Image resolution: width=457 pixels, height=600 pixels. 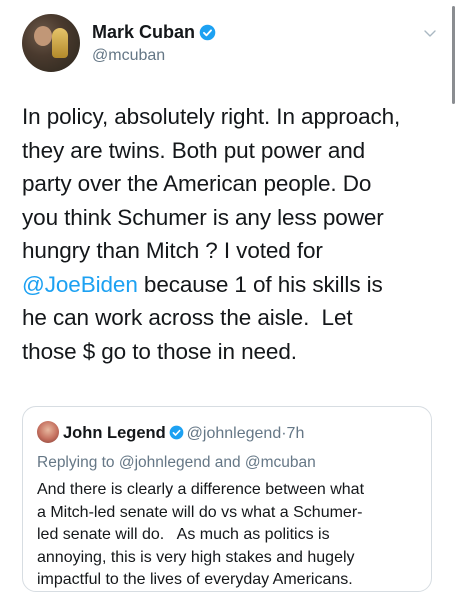 What do you see at coordinates (194, 150) in the screenshot?
I see `tweet-text-line: they are twins. Both put power and` at bounding box center [194, 150].